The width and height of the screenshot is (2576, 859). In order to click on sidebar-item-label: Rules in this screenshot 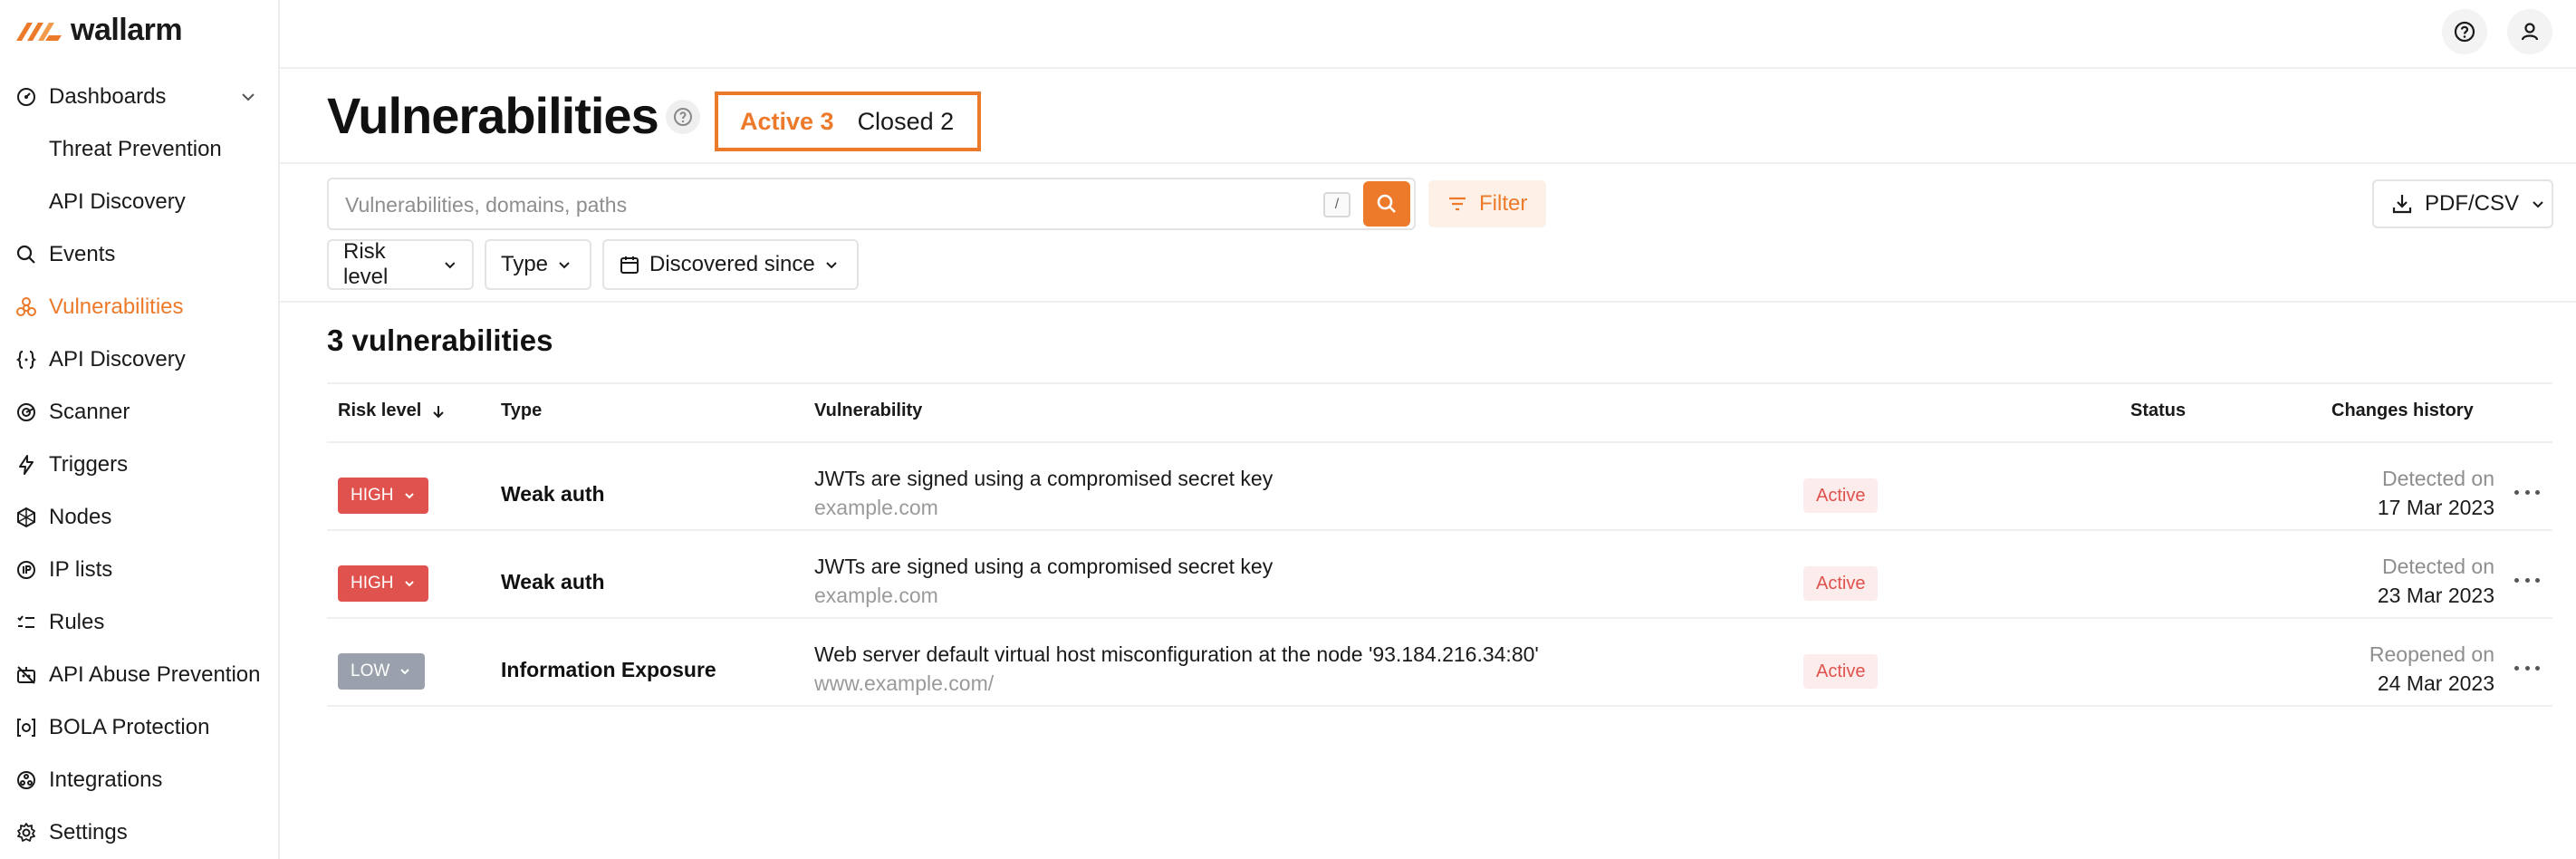, I will do `click(77, 622)`.